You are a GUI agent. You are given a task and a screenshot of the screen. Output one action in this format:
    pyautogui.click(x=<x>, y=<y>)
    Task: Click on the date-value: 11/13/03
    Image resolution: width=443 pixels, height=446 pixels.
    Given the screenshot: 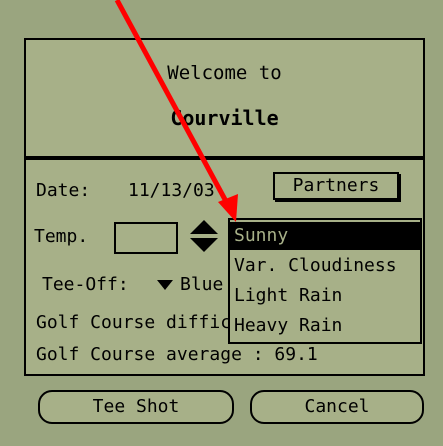 What is the action you would take?
    pyautogui.click(x=171, y=190)
    